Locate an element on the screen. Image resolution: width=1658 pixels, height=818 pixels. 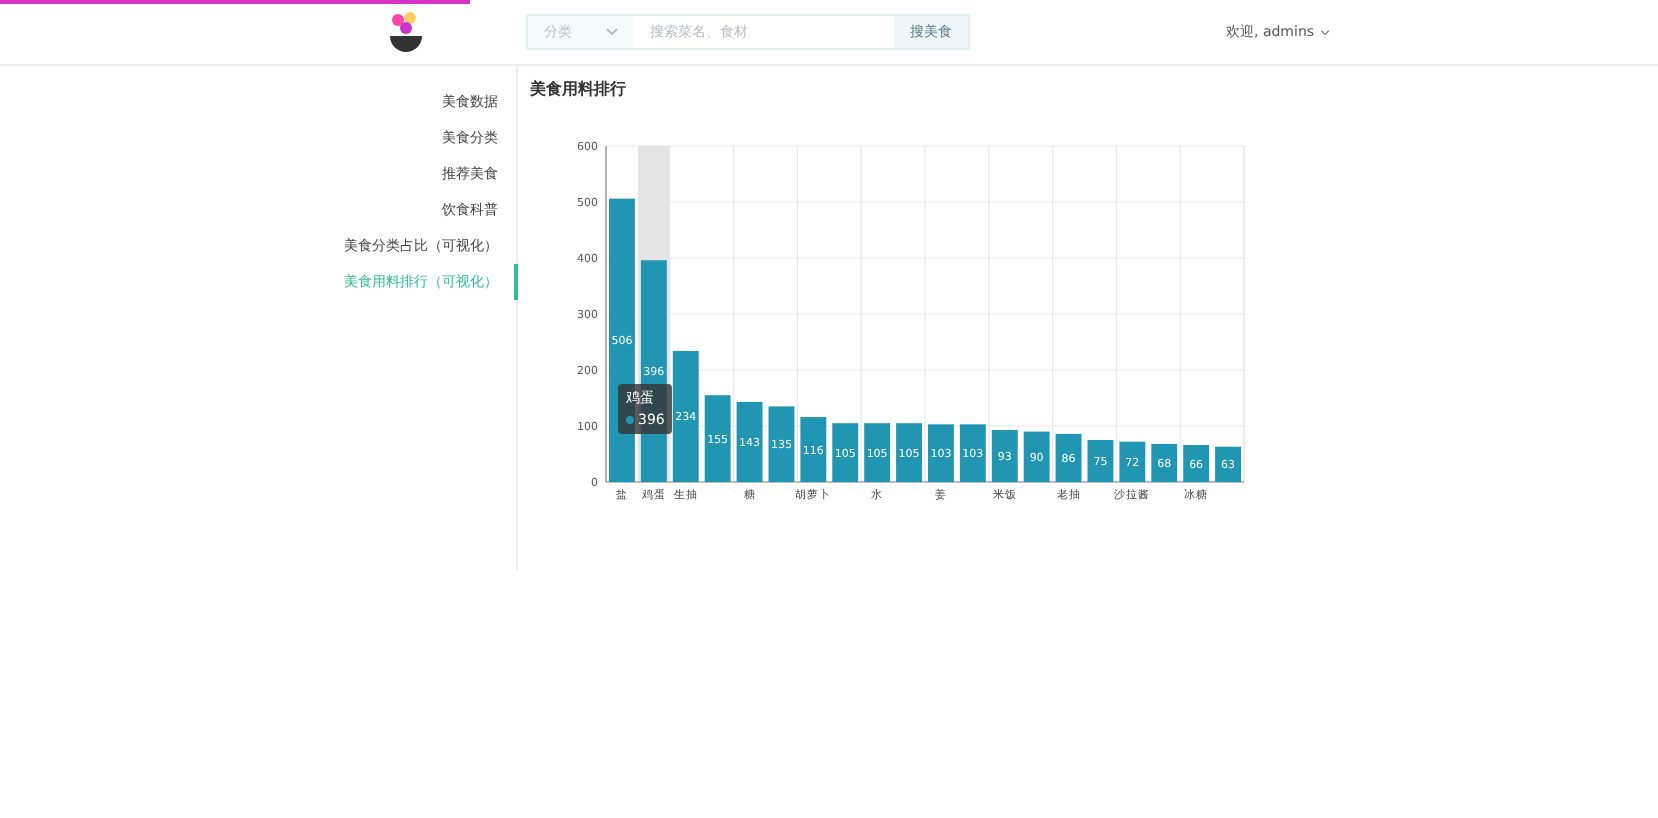
chart-title: 美食用料排行 is located at coordinates (579, 90).